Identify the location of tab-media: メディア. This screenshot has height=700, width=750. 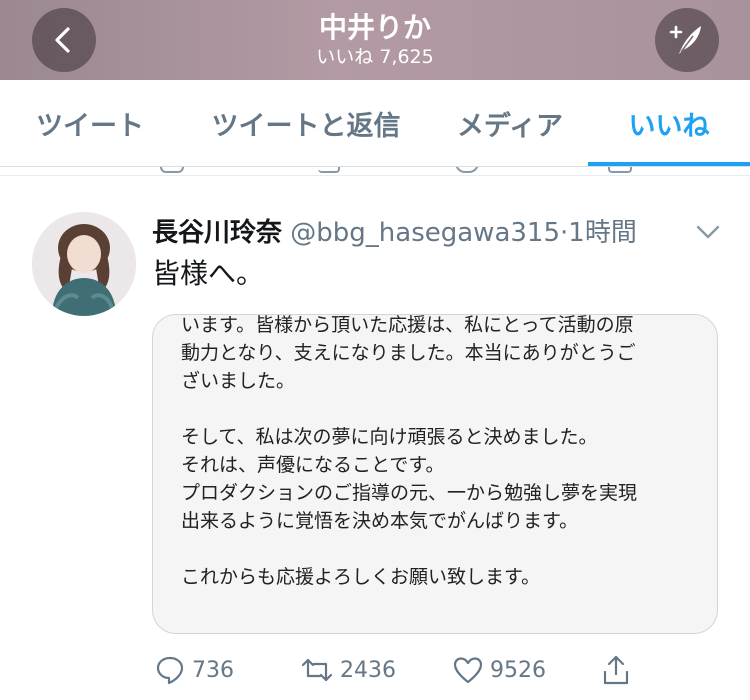
(510, 123).